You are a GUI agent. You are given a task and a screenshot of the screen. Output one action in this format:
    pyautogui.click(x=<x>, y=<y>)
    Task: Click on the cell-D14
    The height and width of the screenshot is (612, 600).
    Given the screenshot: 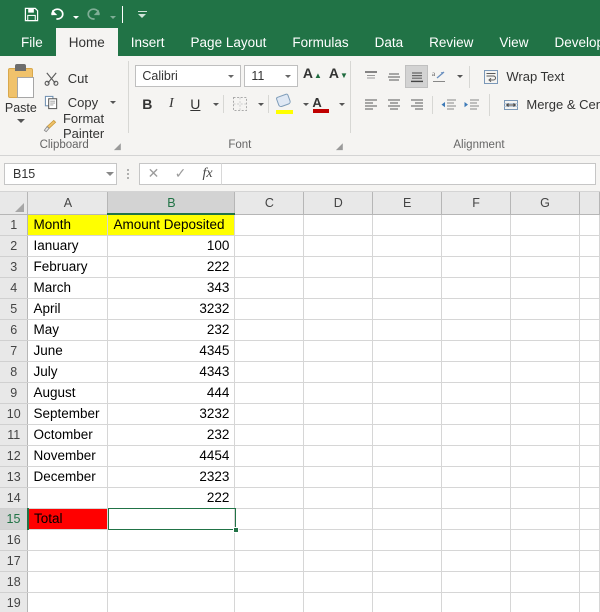 What is the action you would take?
    pyautogui.click(x=338, y=498)
    